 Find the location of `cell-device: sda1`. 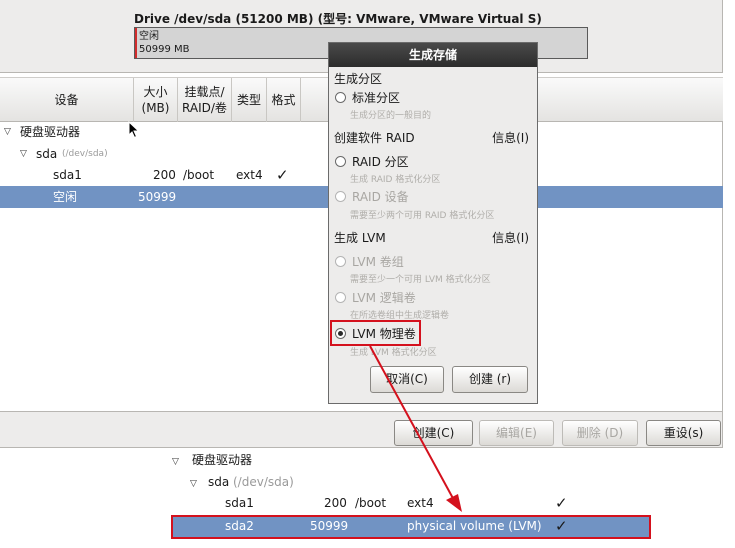

cell-device: sda1 is located at coordinates (67, 175).